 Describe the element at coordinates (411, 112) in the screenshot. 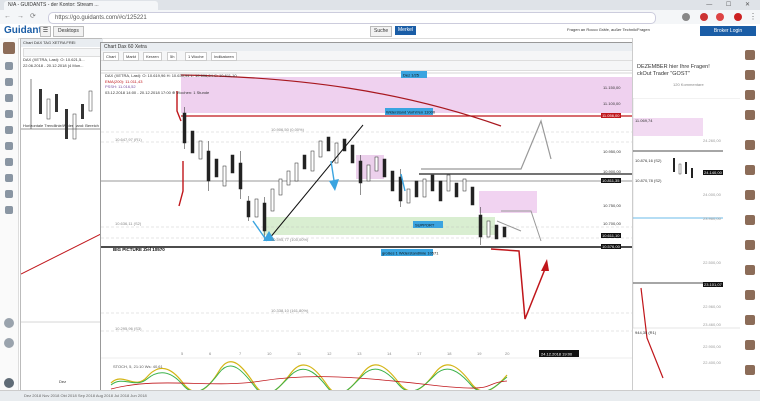

I see `resistance-label: Widerstand Vorhl?en 11000` at that location.